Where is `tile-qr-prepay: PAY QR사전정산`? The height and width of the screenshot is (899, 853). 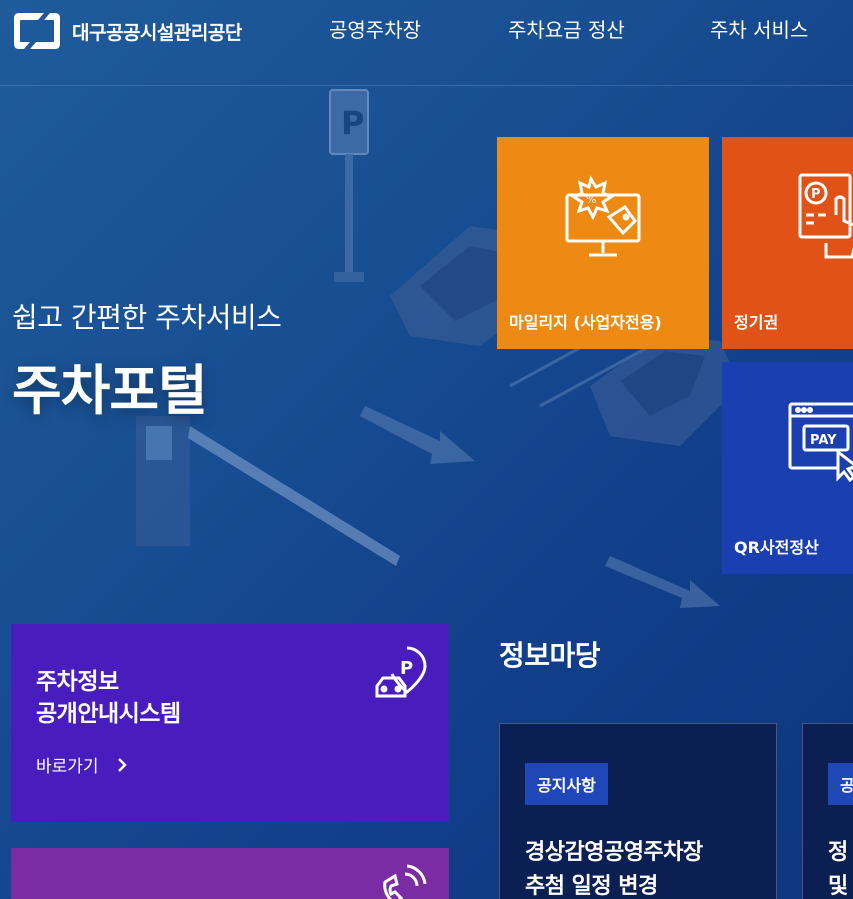
tile-qr-prepay: PAY QR사전정산 is located at coordinates (787, 468).